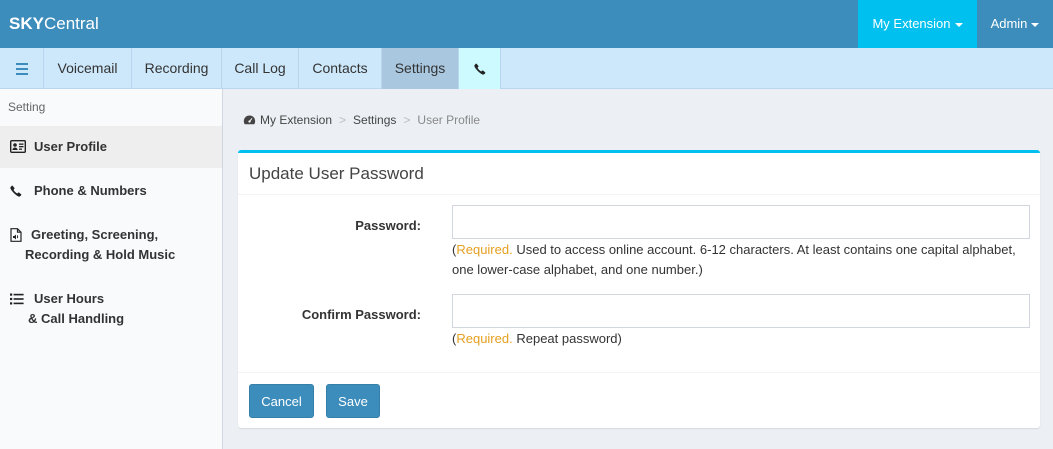  Describe the element at coordinates (17, 299) in the screenshot. I see `list-icon` at that location.